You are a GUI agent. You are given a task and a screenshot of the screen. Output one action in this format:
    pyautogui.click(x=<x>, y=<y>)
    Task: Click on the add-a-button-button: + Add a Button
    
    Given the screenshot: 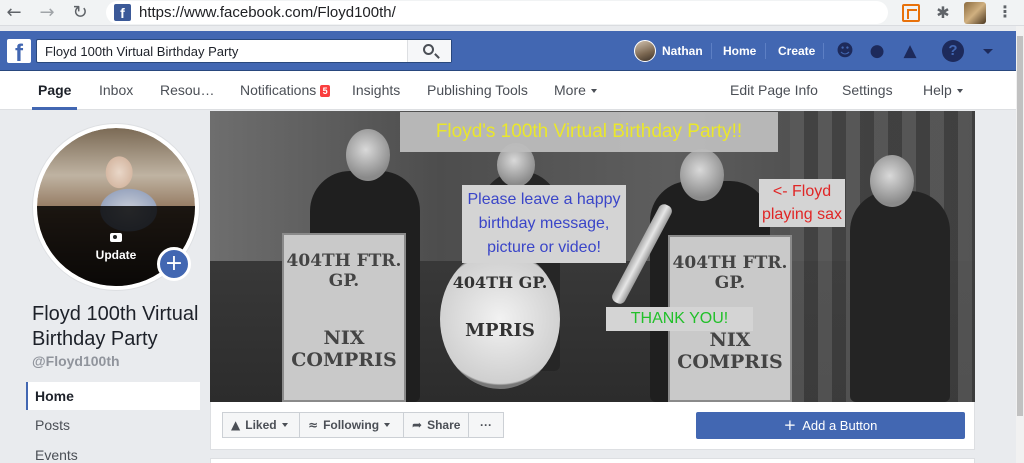 What is the action you would take?
    pyautogui.click(x=830, y=425)
    